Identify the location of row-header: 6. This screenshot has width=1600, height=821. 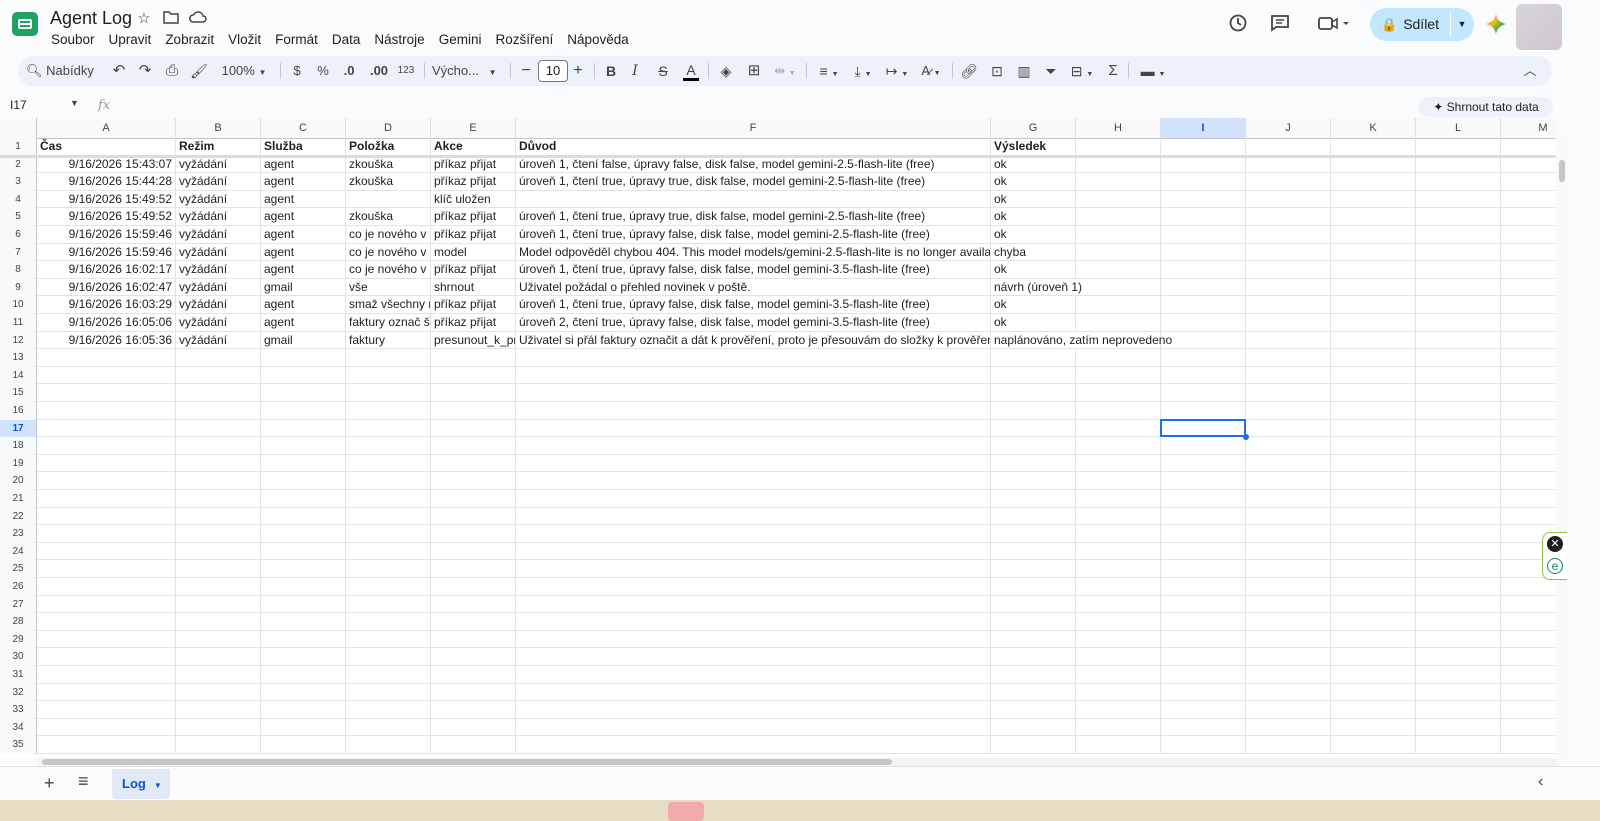
(18, 235).